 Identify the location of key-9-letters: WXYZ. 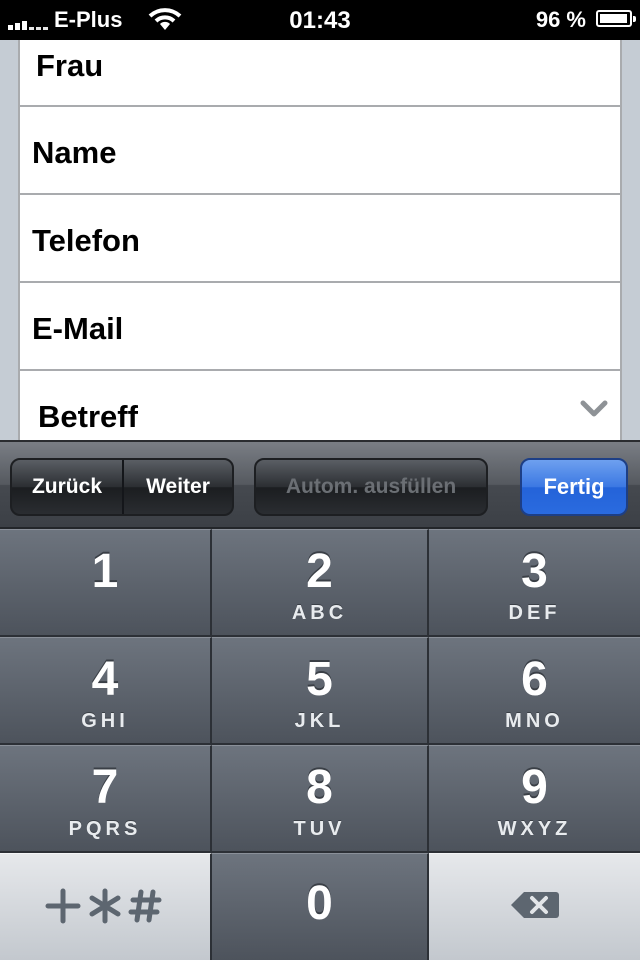
(534, 829).